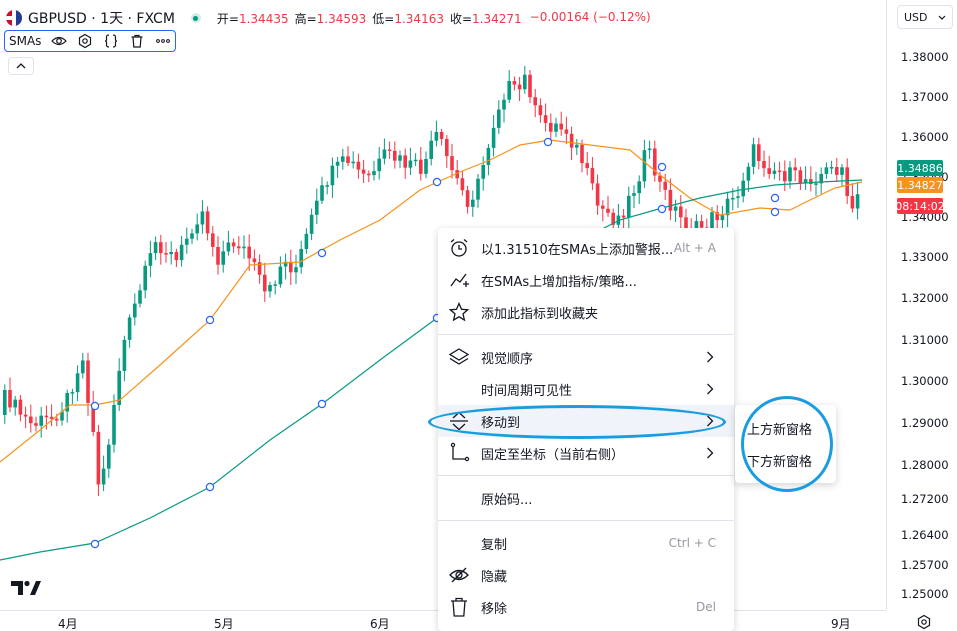 The image size is (957, 631). I want to click on eye-icon, so click(59, 41).